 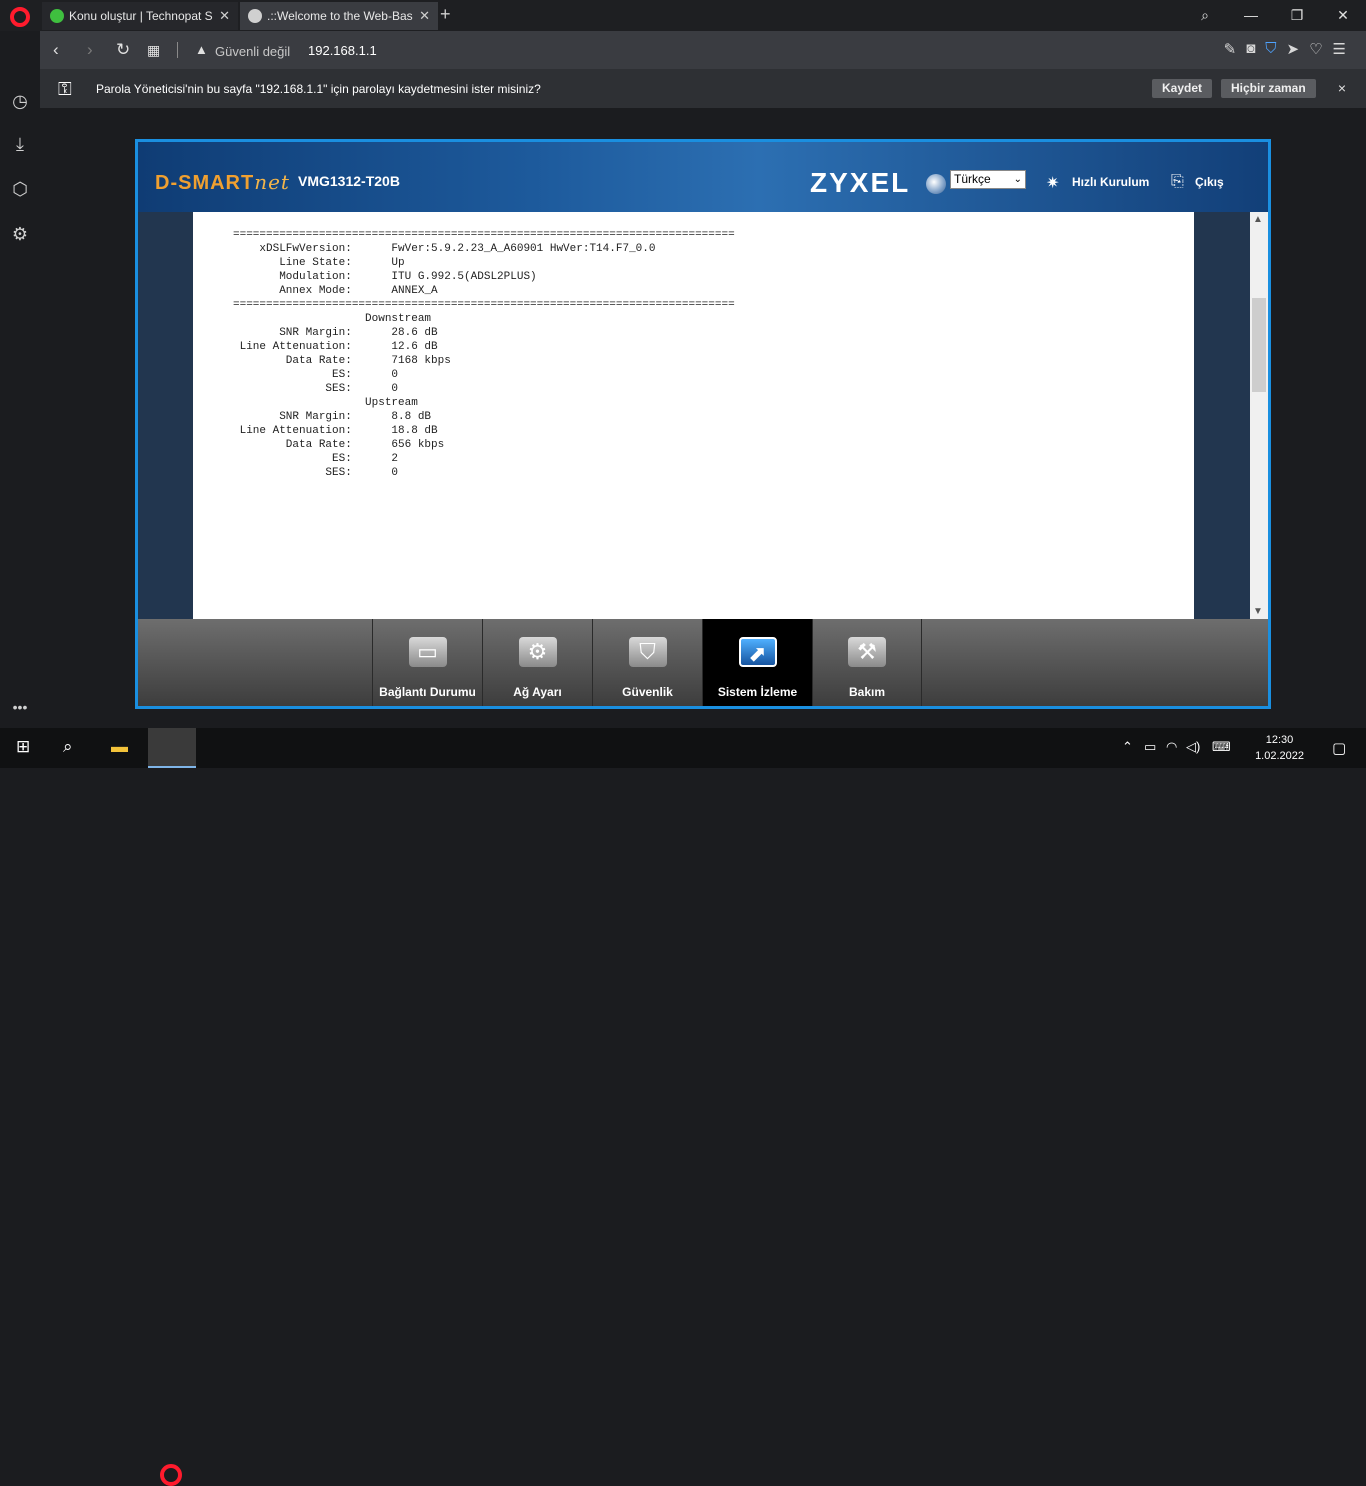 What do you see at coordinates (1205, 15) in the screenshot?
I see `search-tabs-icon: ⌕` at bounding box center [1205, 15].